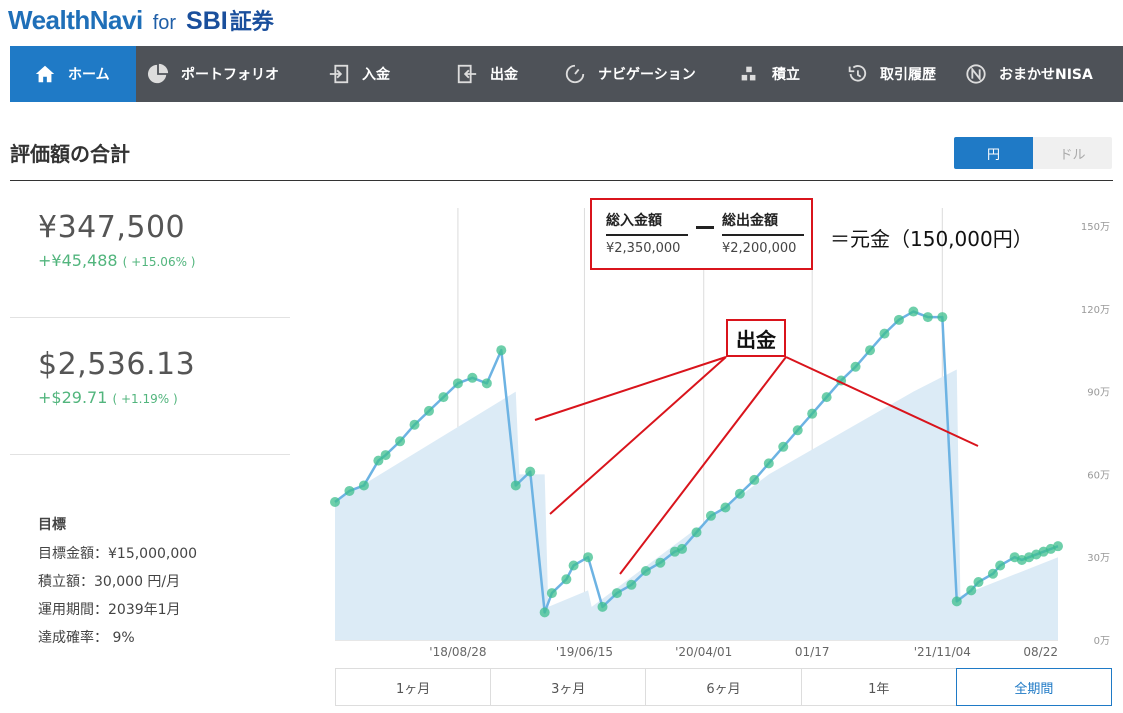 Image resolution: width=1123 pixels, height=713 pixels. What do you see at coordinates (1098, 558) in the screenshot?
I see `y-tick-label: 30万` at bounding box center [1098, 558].